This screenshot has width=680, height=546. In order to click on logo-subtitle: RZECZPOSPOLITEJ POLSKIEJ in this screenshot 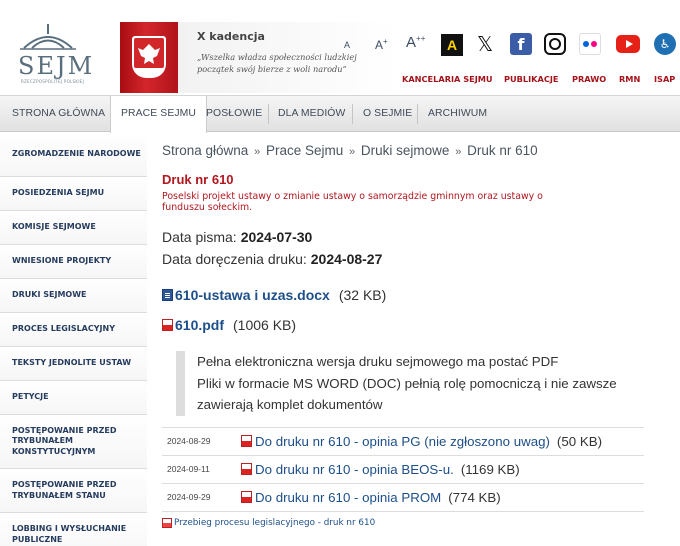, I will do `click(53, 81)`.